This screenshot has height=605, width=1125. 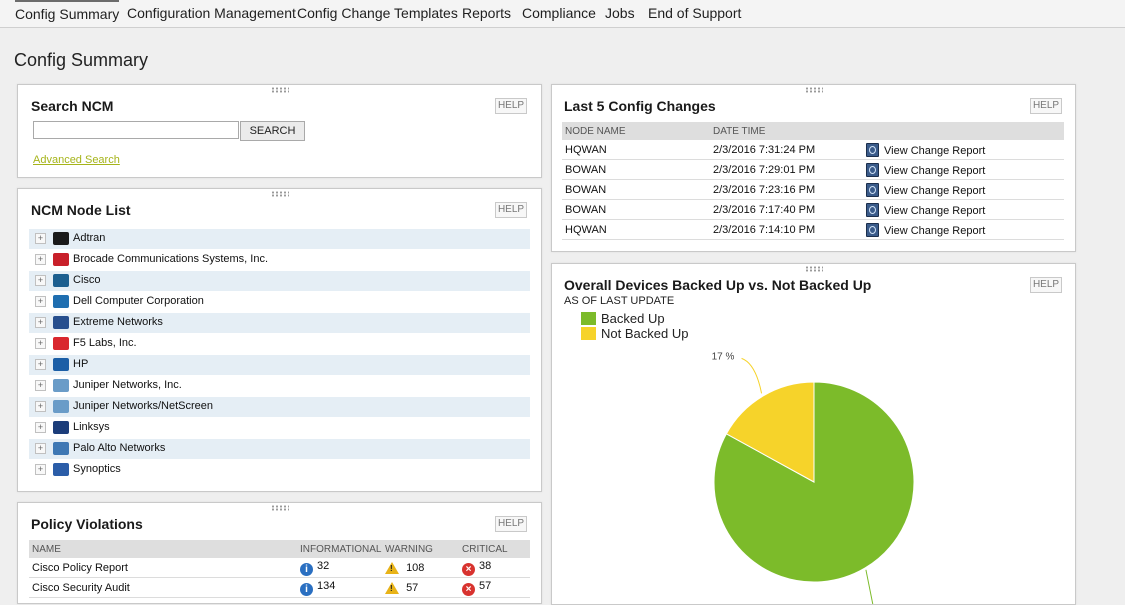 What do you see at coordinates (279, 260) in the screenshot?
I see `tree-node-item: + Brocade Communications Systems, Inc.` at bounding box center [279, 260].